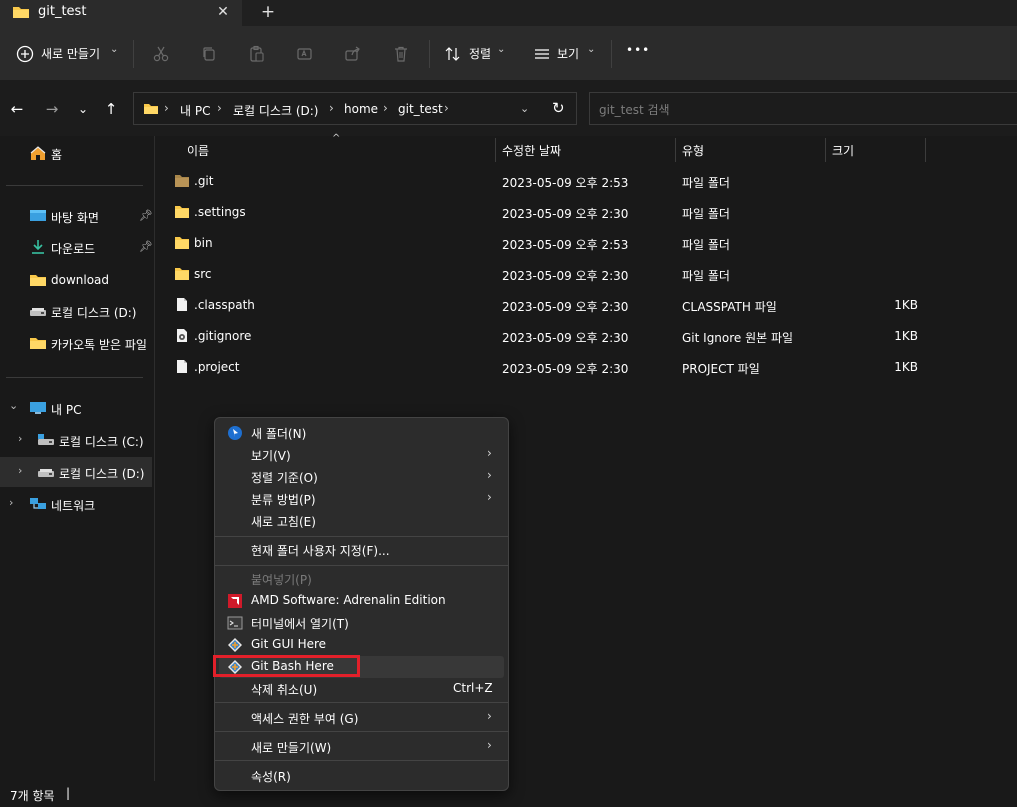 The height and width of the screenshot is (807, 1017). I want to click on sidebar-divider, so click(74, 185).